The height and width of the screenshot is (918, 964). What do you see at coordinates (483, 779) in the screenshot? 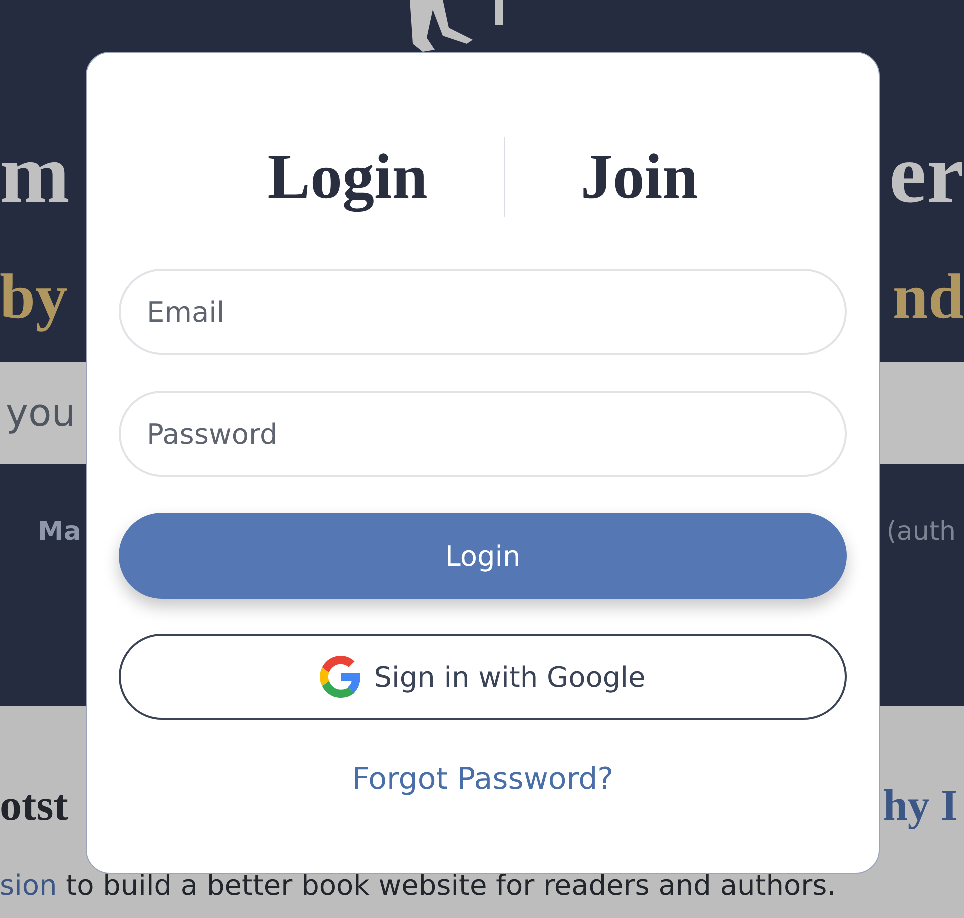
I see `forgot-password-link: Forgot Password?` at bounding box center [483, 779].